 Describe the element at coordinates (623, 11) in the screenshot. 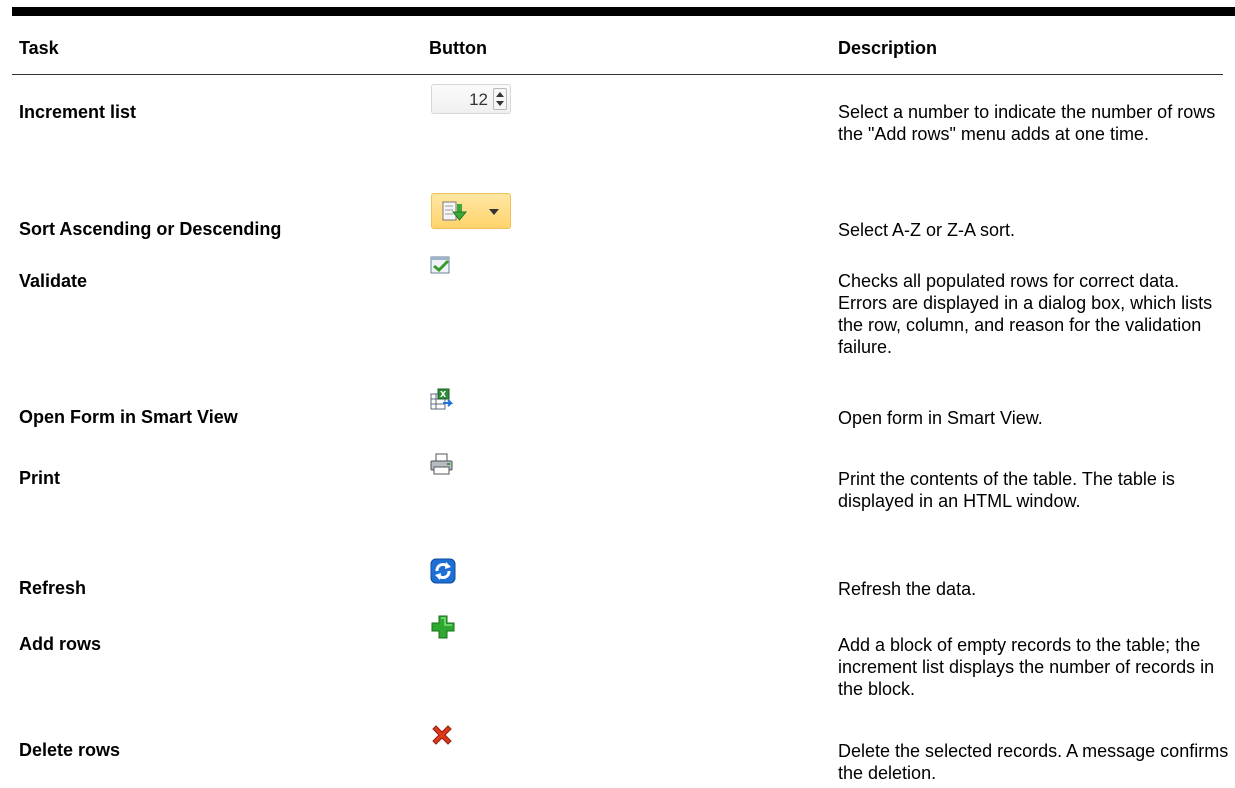

I see `top-rule` at that location.